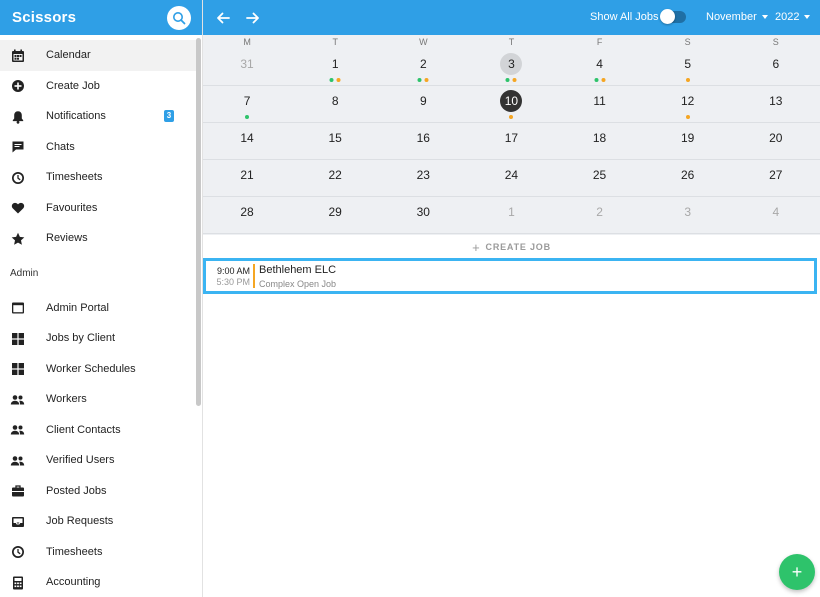 The image size is (820, 597). I want to click on sidebar-item-accounting: Accounting, so click(98, 582).